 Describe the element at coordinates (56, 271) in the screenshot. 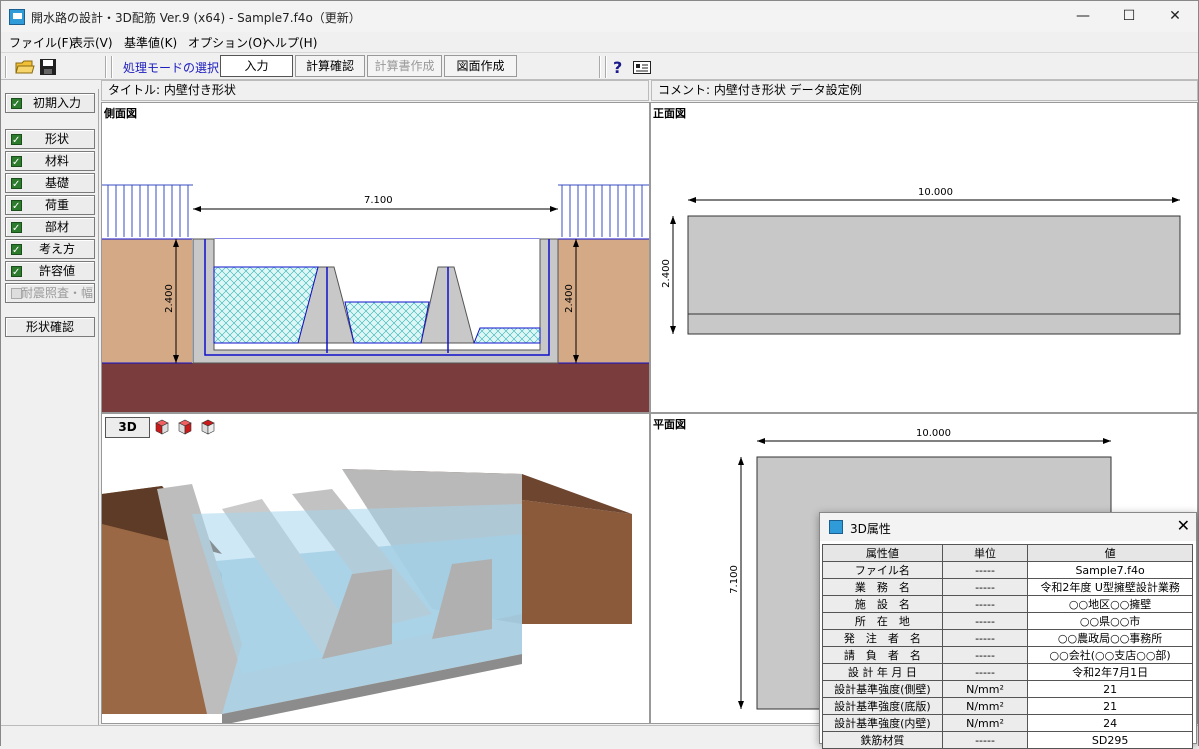

I see `sidebar-item-label: 許容値` at that location.